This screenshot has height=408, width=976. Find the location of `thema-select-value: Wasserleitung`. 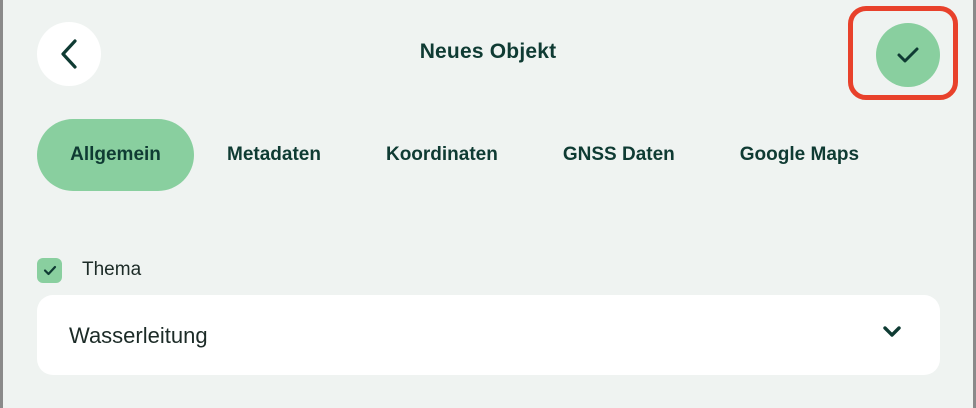

thema-select-value: Wasserleitung is located at coordinates (138, 335).